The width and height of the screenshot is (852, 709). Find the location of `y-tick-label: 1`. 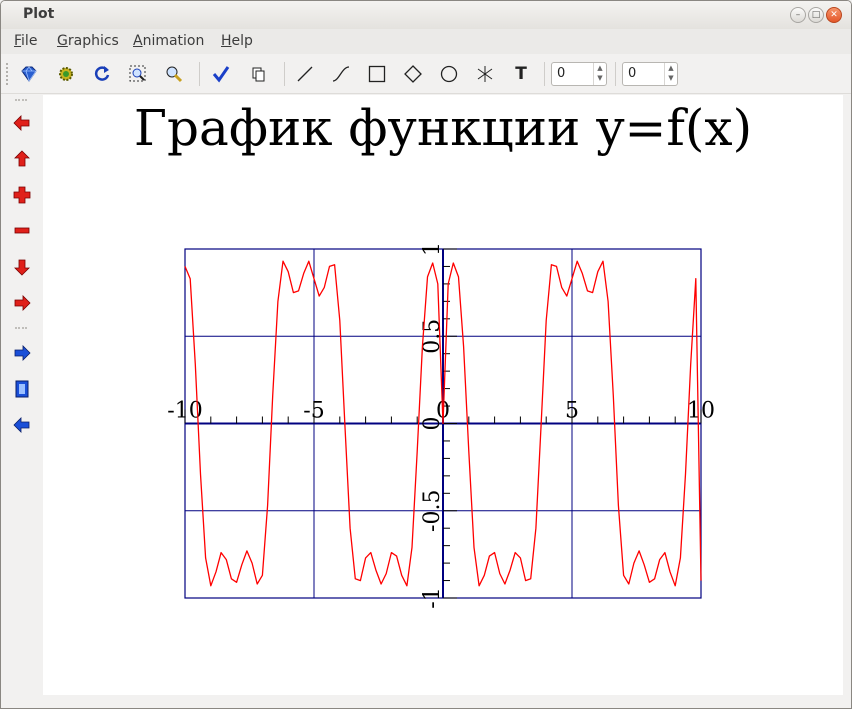

y-tick-label: 1 is located at coordinates (432, 249).